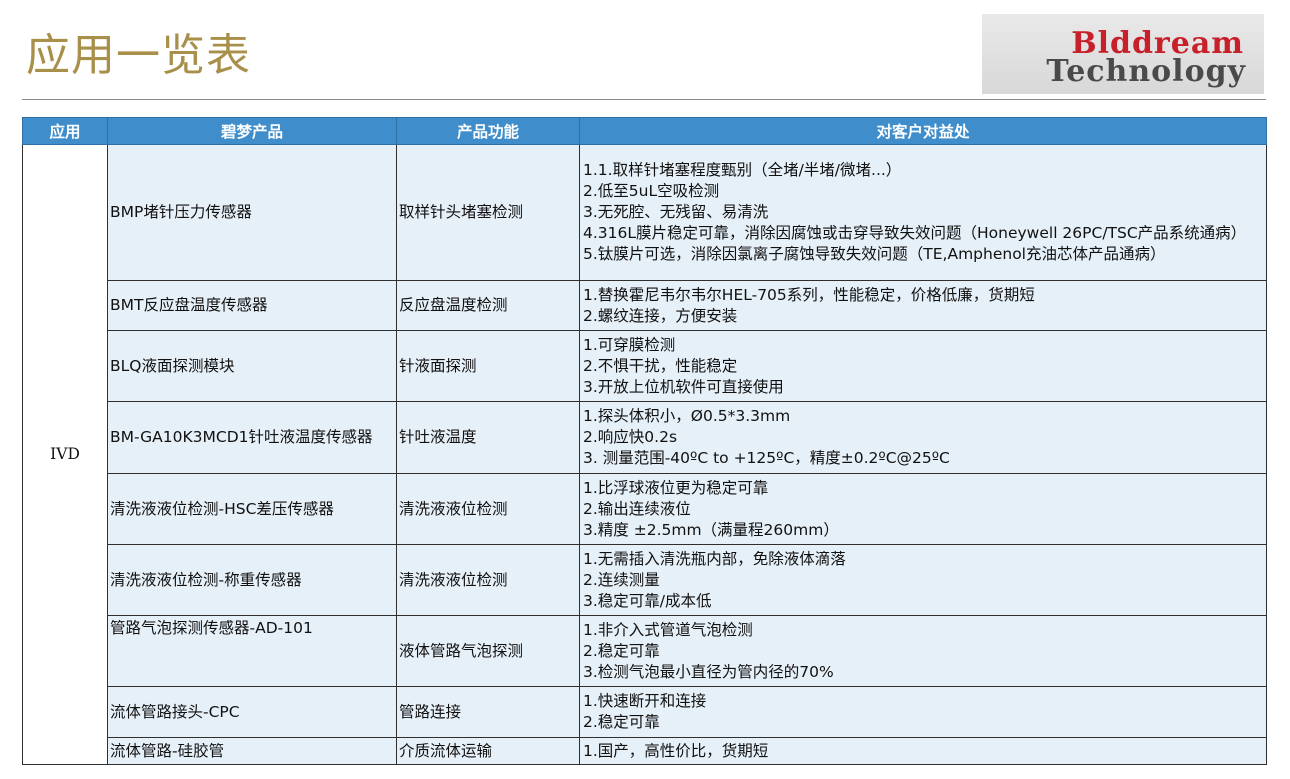 This screenshot has height=779, width=1290. What do you see at coordinates (252, 712) in the screenshot?
I see `product-cell: 流体管路接头-CPC` at bounding box center [252, 712].